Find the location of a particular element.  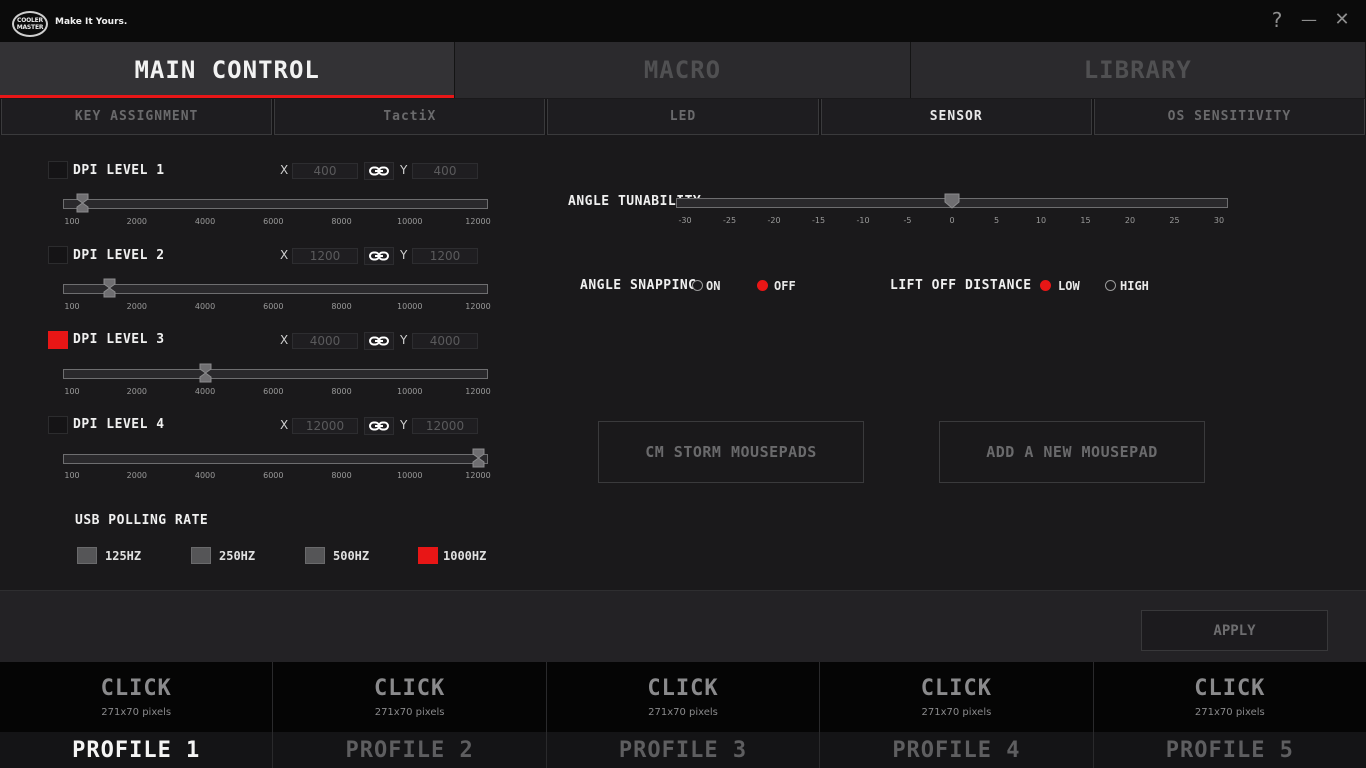

angle-snapping-on-radio is located at coordinates (697, 285).